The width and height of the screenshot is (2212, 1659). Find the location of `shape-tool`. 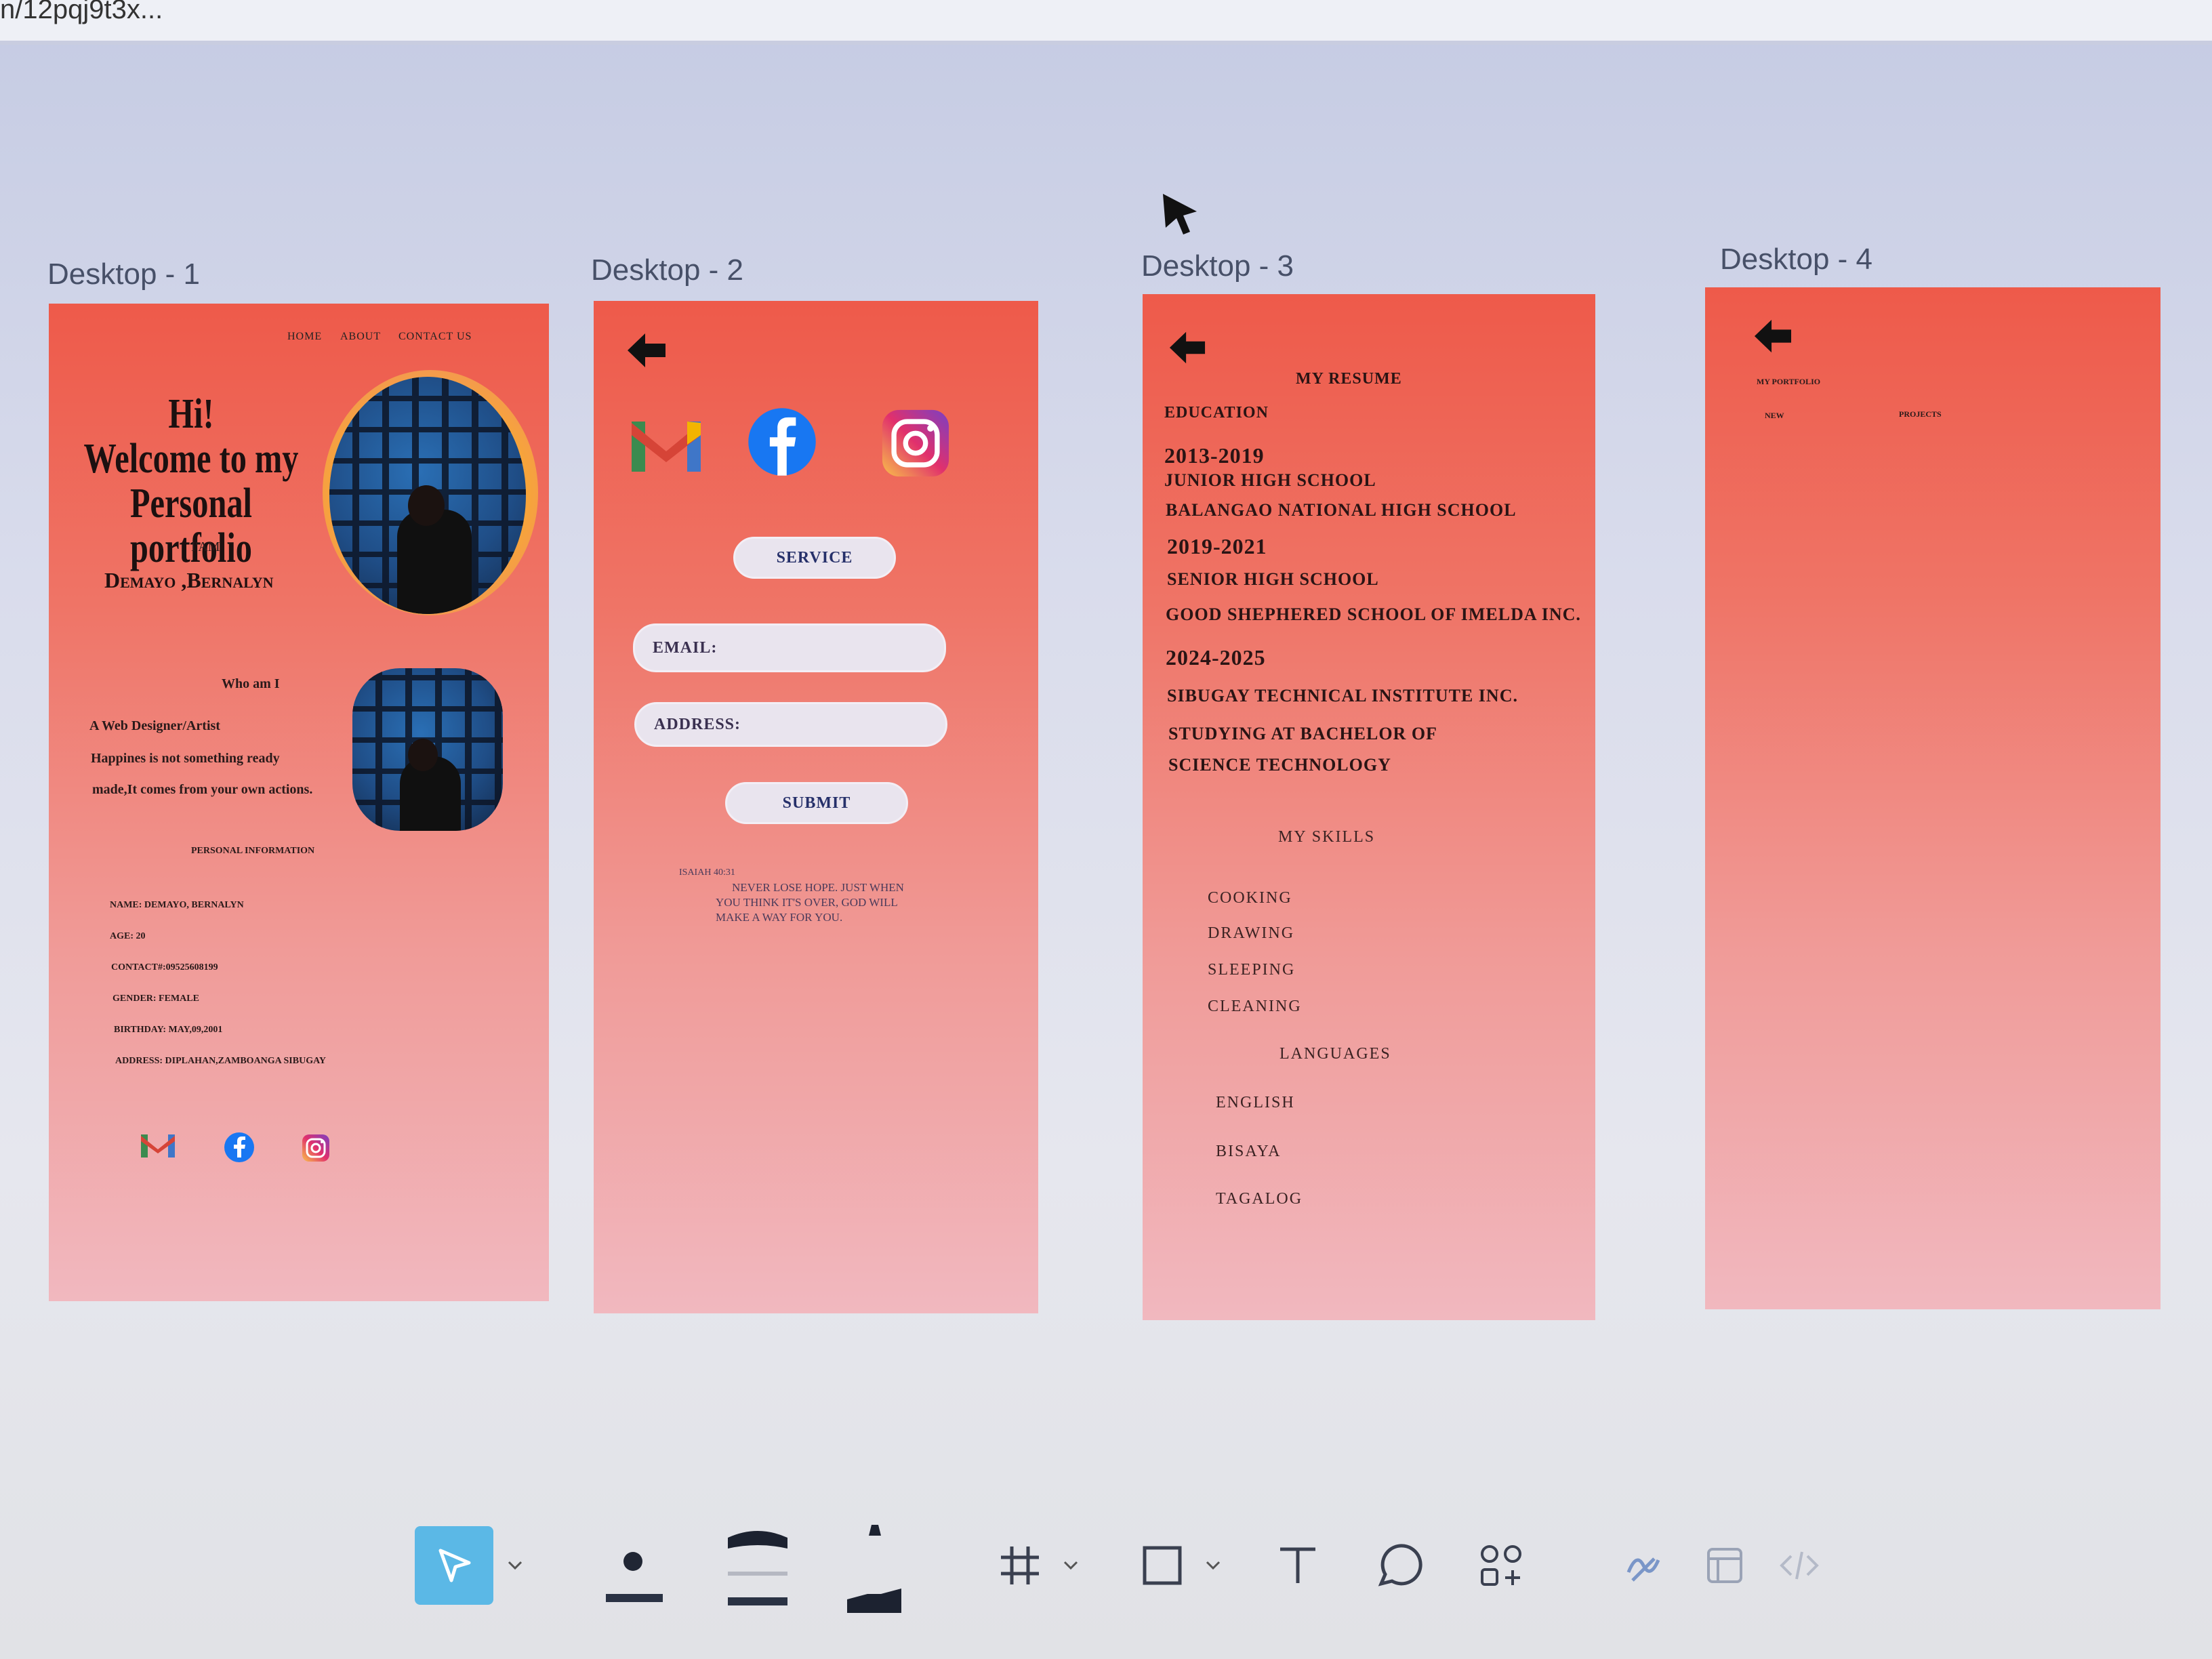

shape-tool is located at coordinates (1162, 1565).